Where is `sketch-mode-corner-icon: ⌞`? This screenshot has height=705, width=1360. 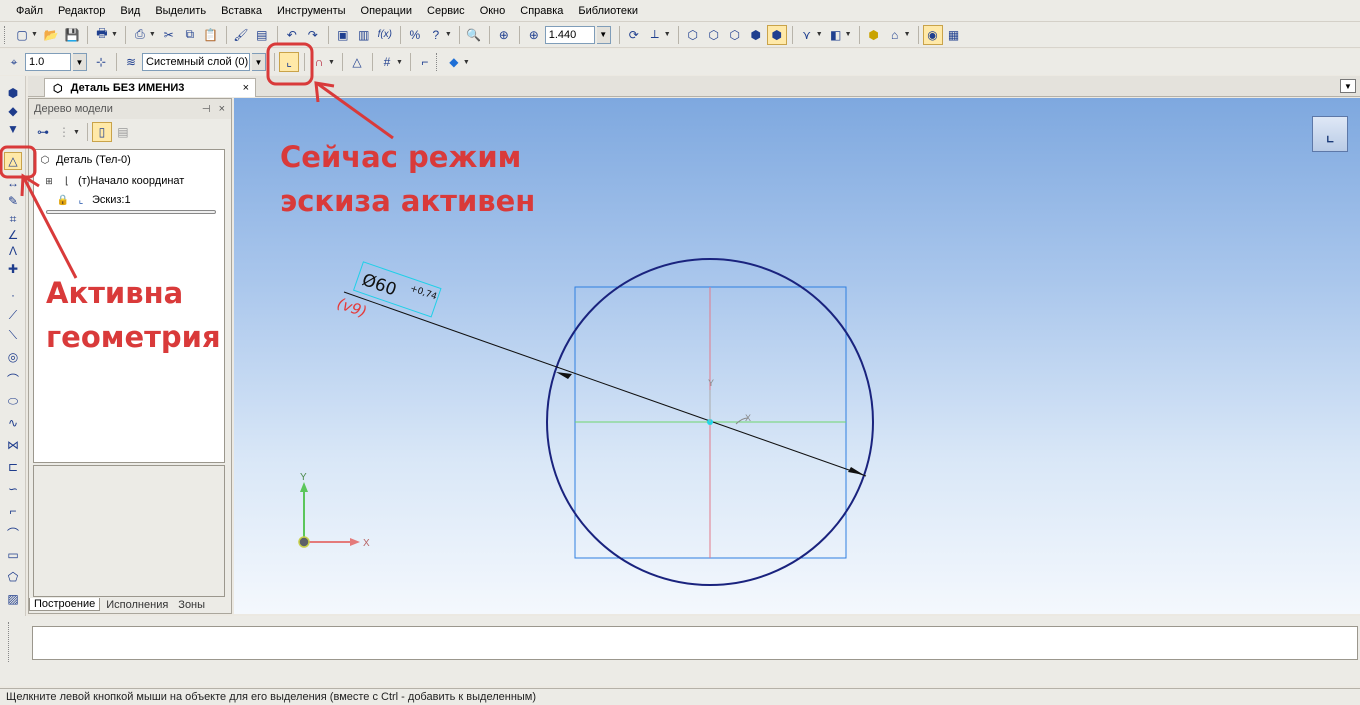
sketch-mode-corner-icon: ⌞ is located at coordinates (1330, 134).